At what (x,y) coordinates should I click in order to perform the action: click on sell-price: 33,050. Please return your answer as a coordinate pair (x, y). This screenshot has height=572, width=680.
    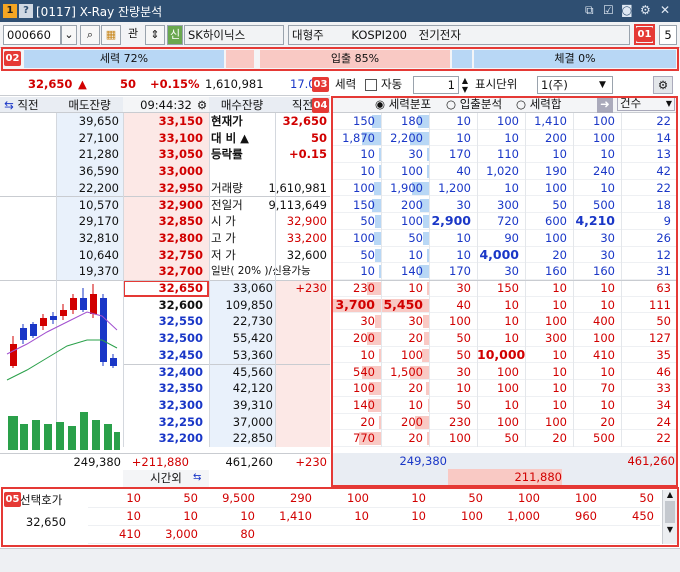
    Looking at the image, I should click on (163, 154).